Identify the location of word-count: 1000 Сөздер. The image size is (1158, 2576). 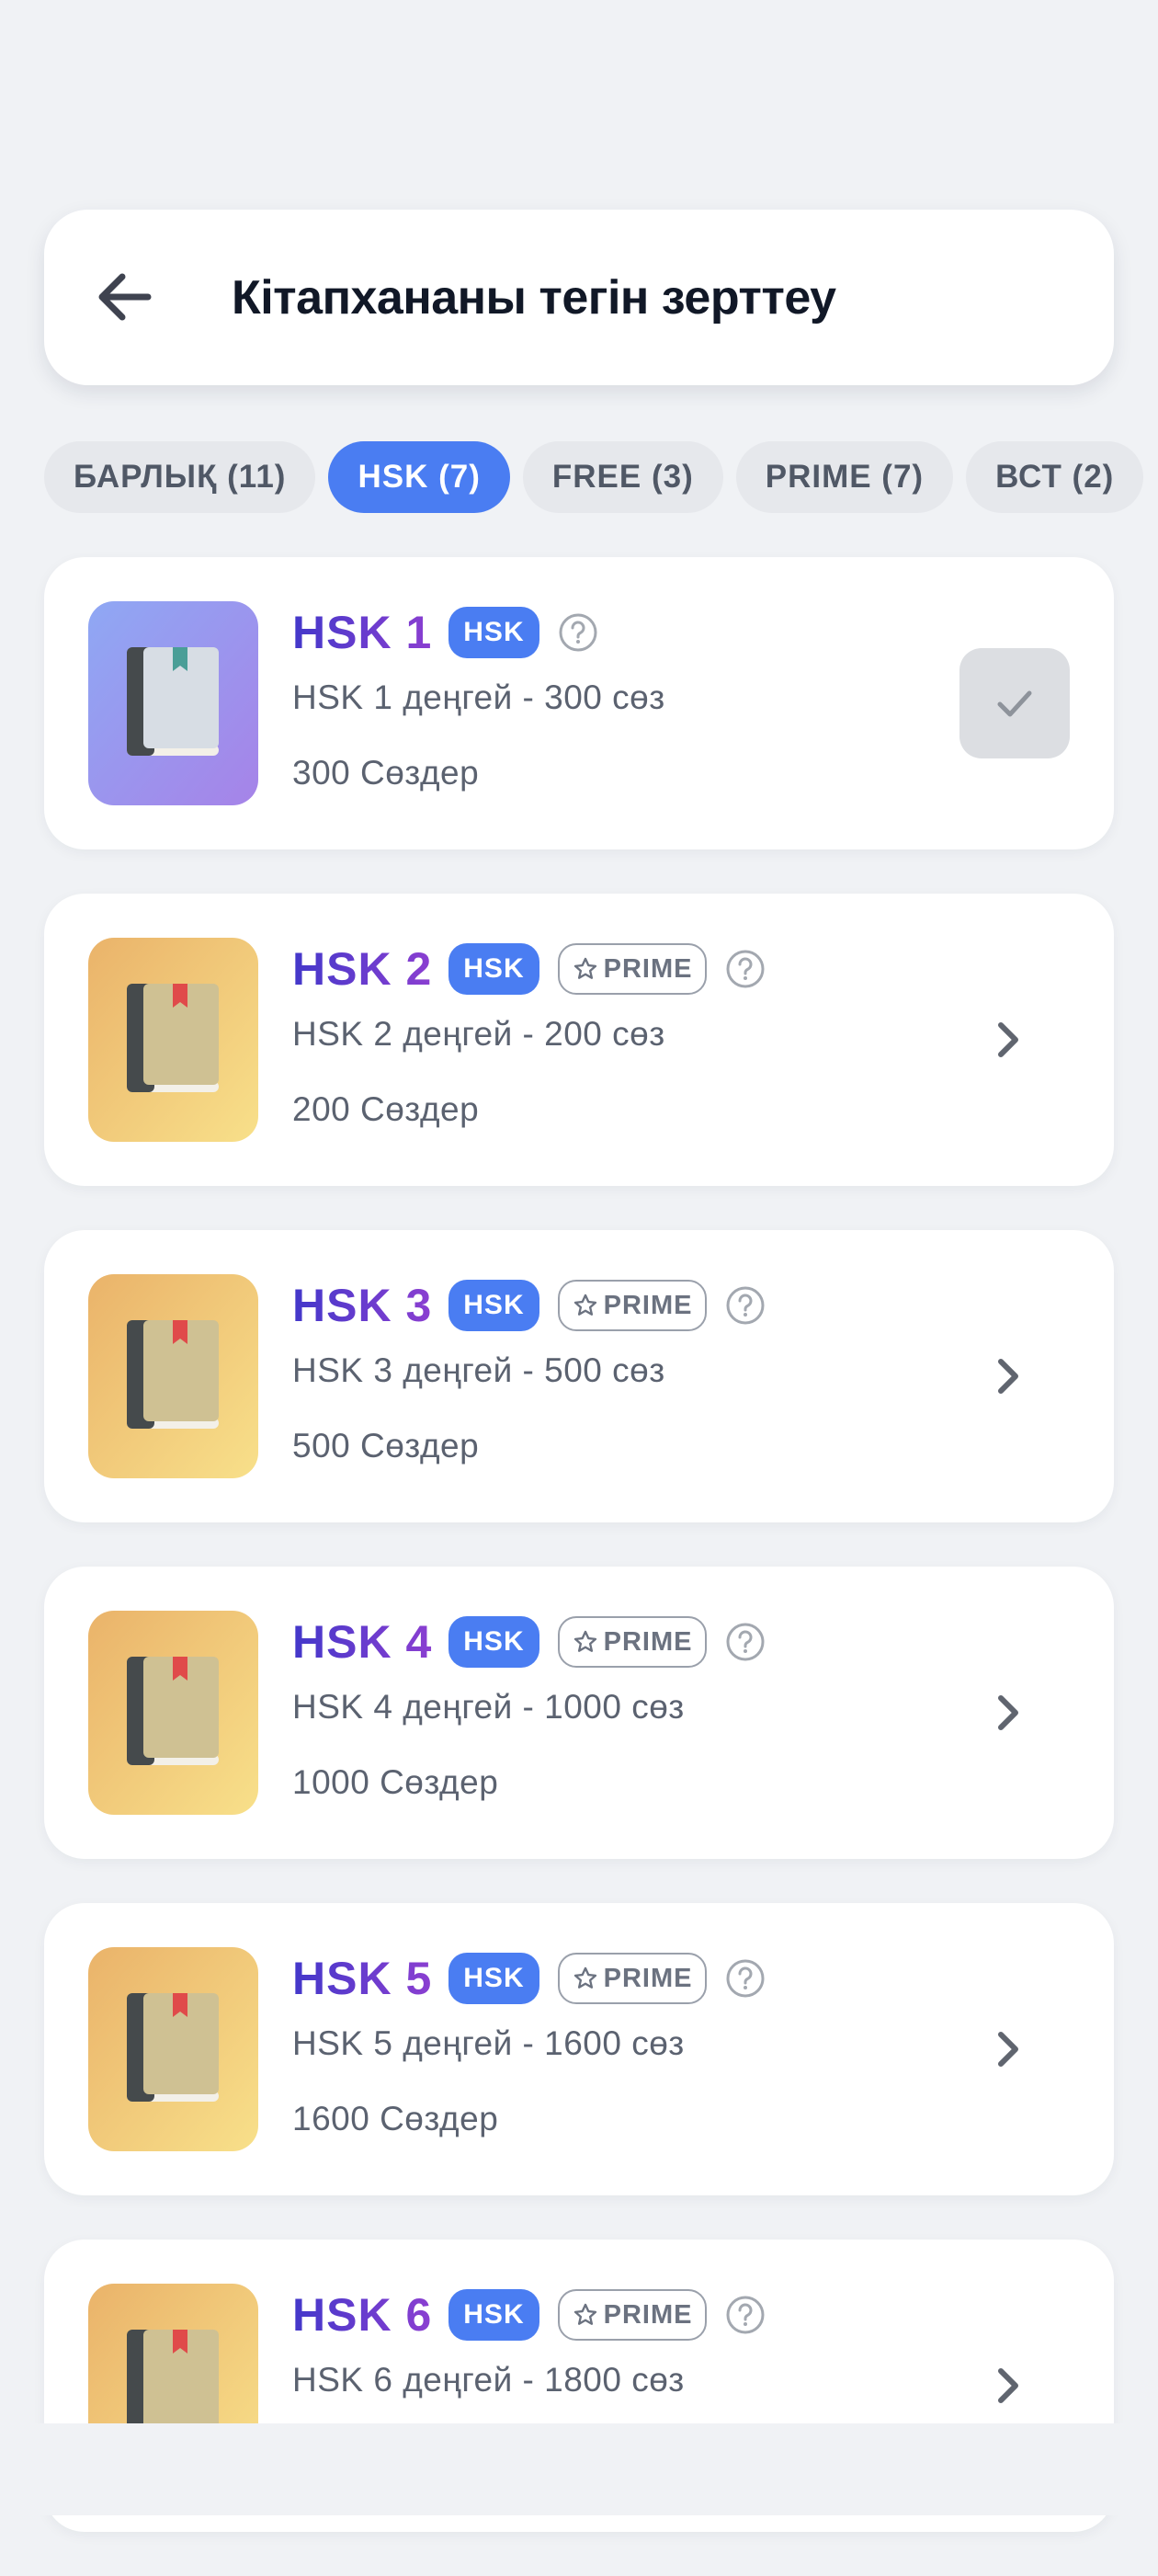
(396, 1782).